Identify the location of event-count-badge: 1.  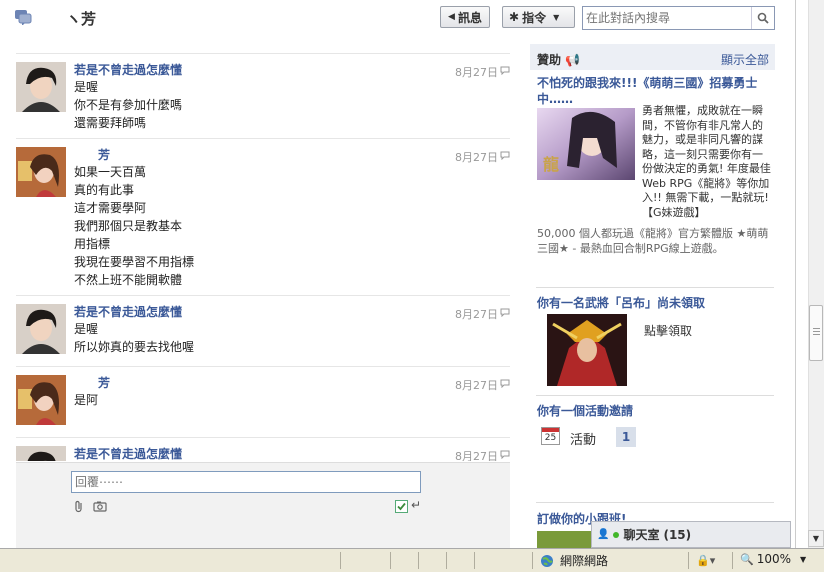
(626, 437).